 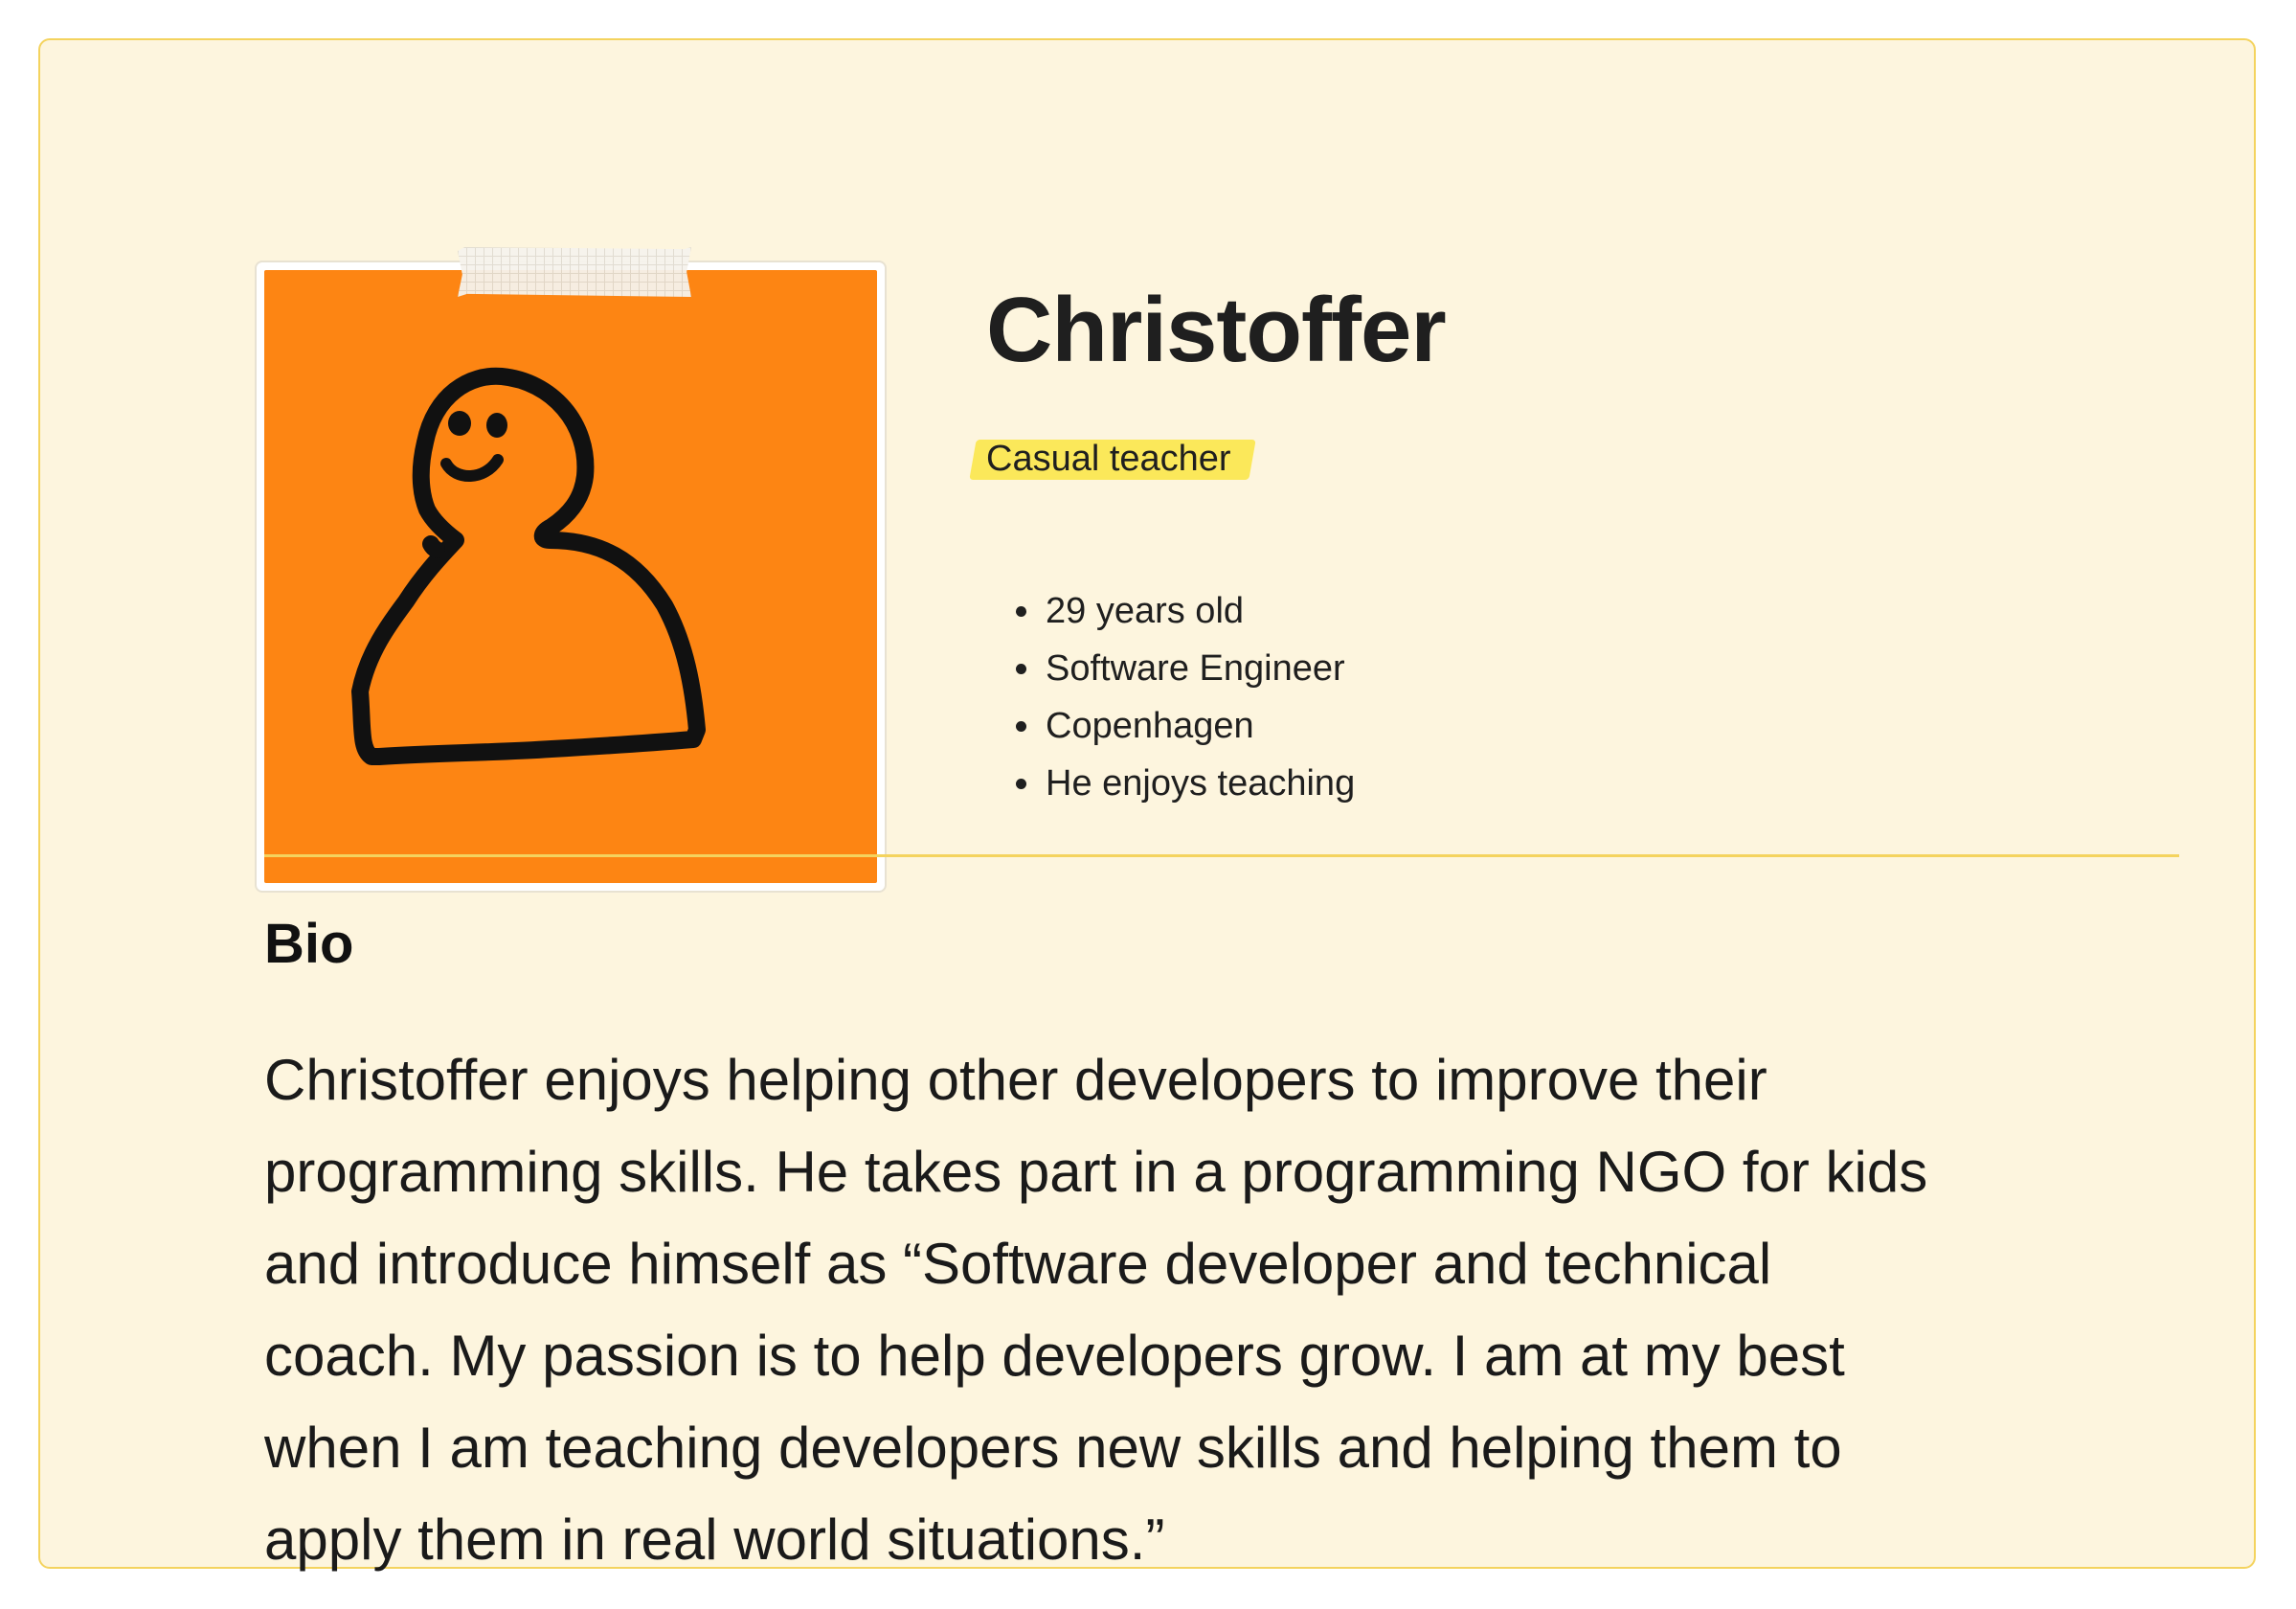 What do you see at coordinates (1199, 783) in the screenshot?
I see `fact-item: He enjoys teaching` at bounding box center [1199, 783].